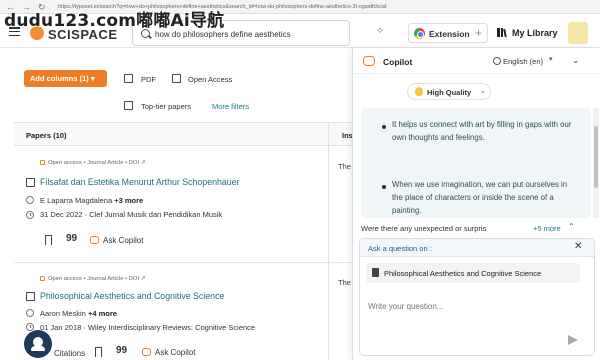  I want to click on language-select: English (en), so click(523, 61).